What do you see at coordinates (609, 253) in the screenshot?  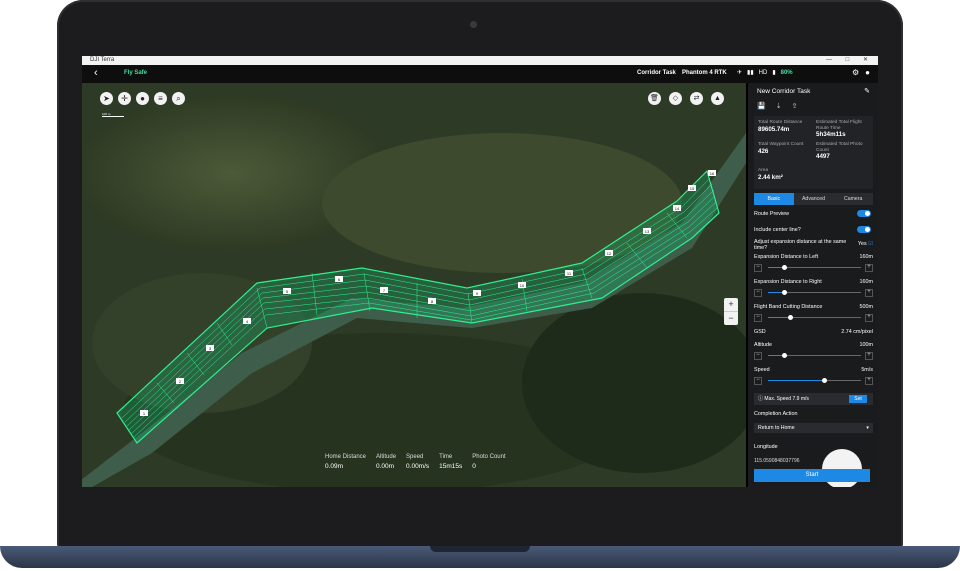 I see `segment-label: 12` at bounding box center [609, 253].